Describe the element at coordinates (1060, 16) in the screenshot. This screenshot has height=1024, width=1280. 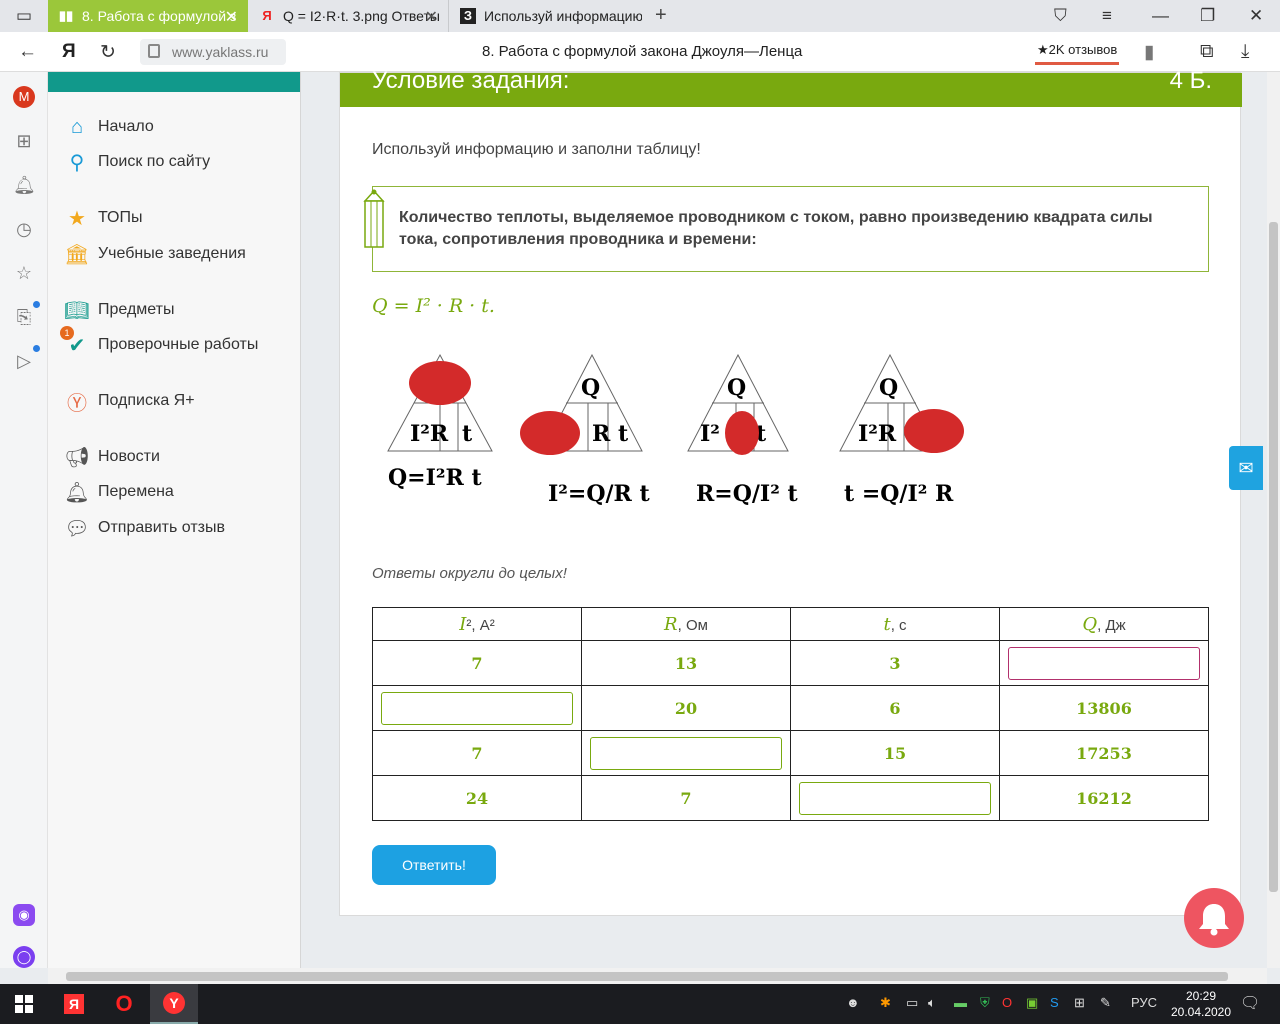
I see `bookmark-manager-icon: ⛉` at that location.